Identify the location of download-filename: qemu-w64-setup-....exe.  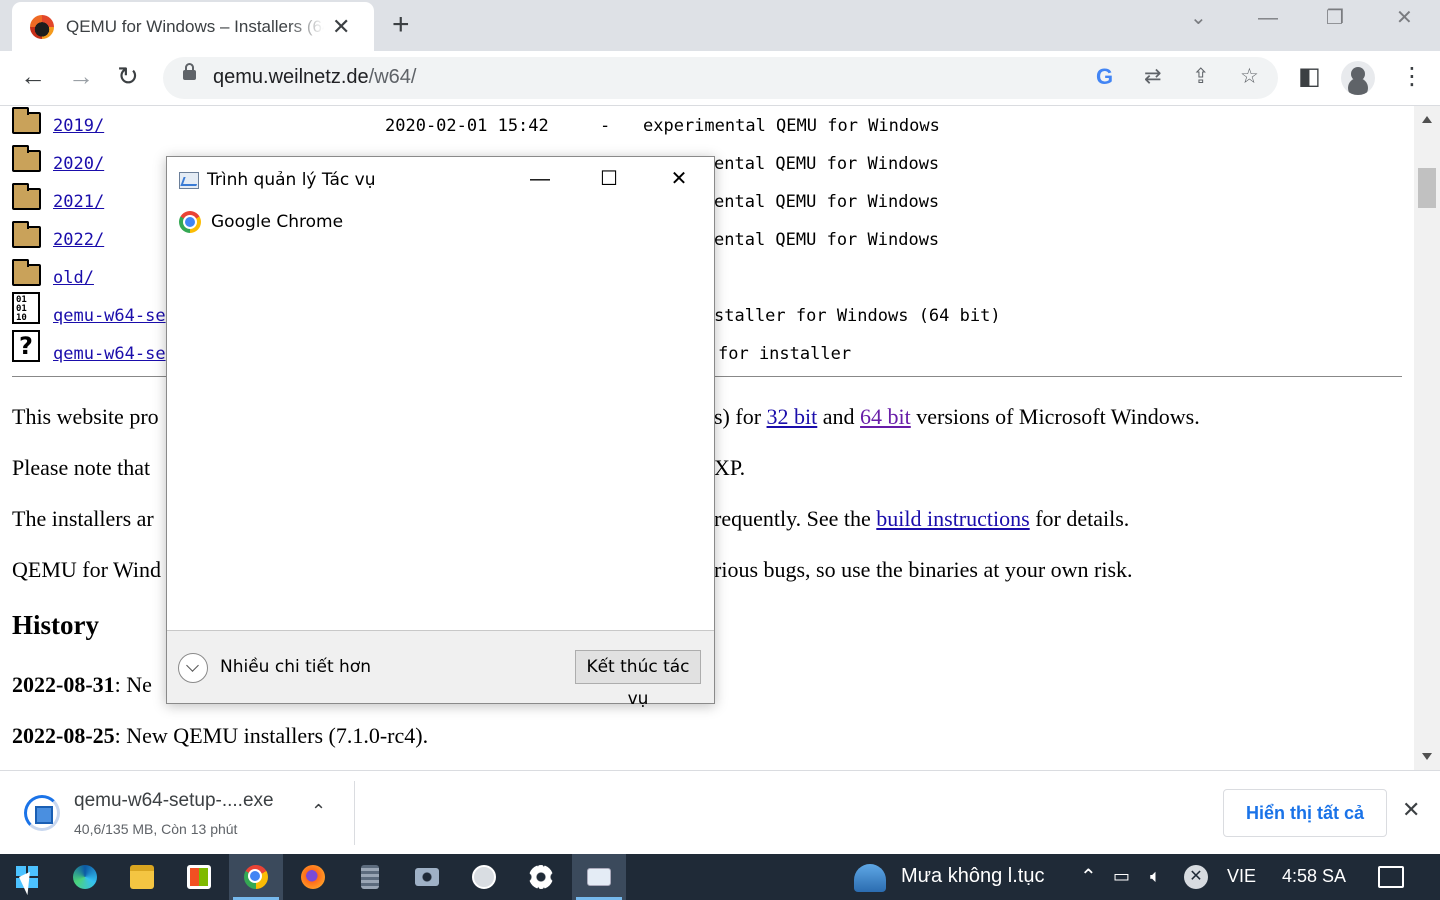
(174, 801).